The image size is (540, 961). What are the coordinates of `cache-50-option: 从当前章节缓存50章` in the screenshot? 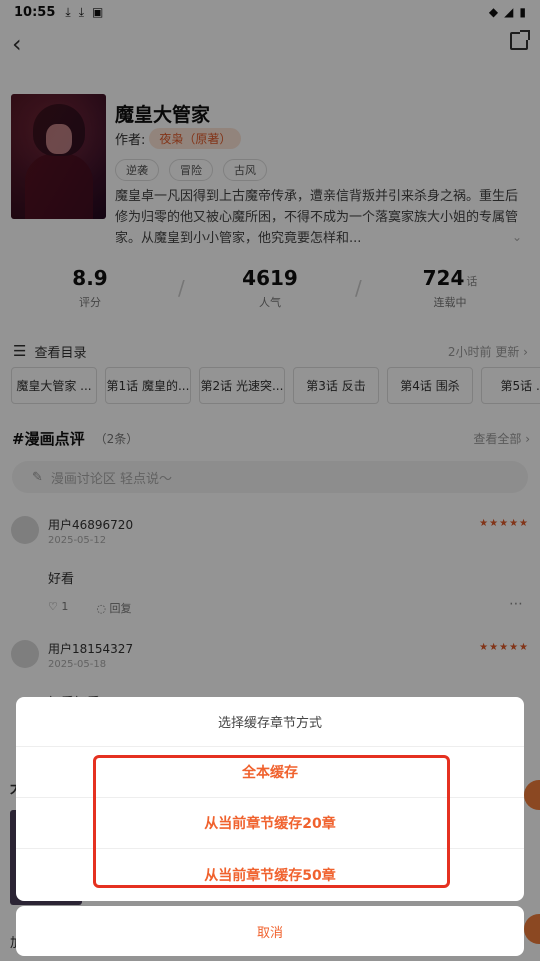 It's located at (270, 874).